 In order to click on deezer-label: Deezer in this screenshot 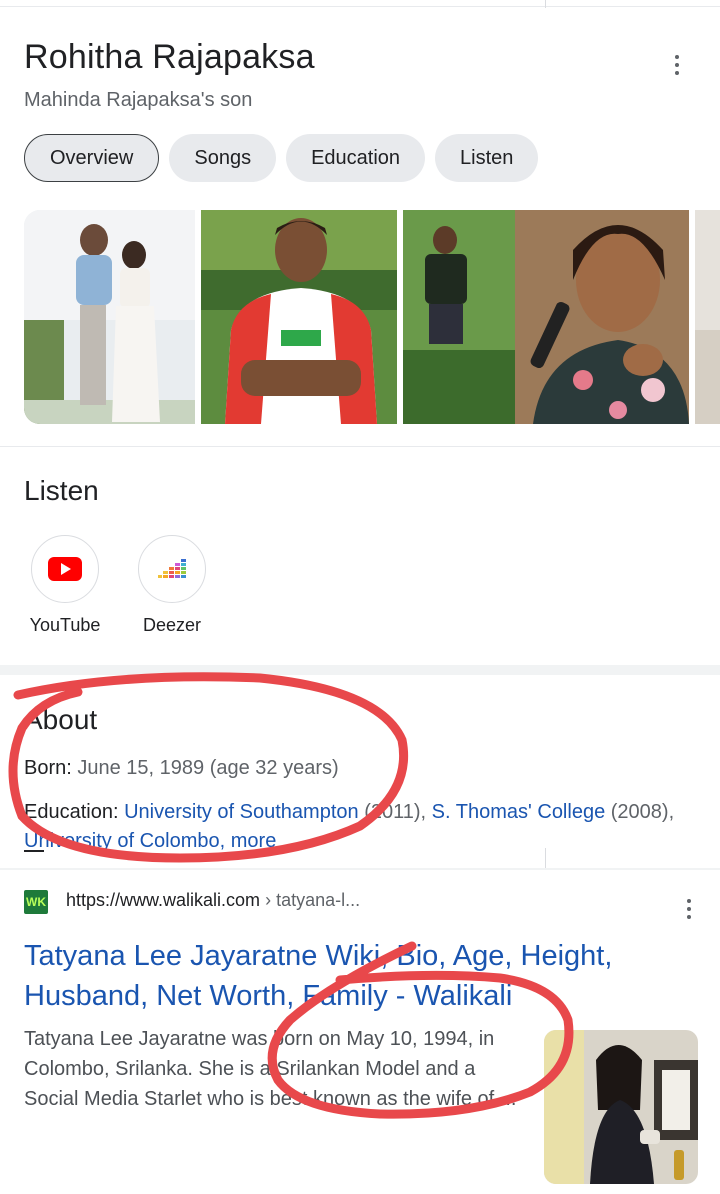, I will do `click(172, 625)`.